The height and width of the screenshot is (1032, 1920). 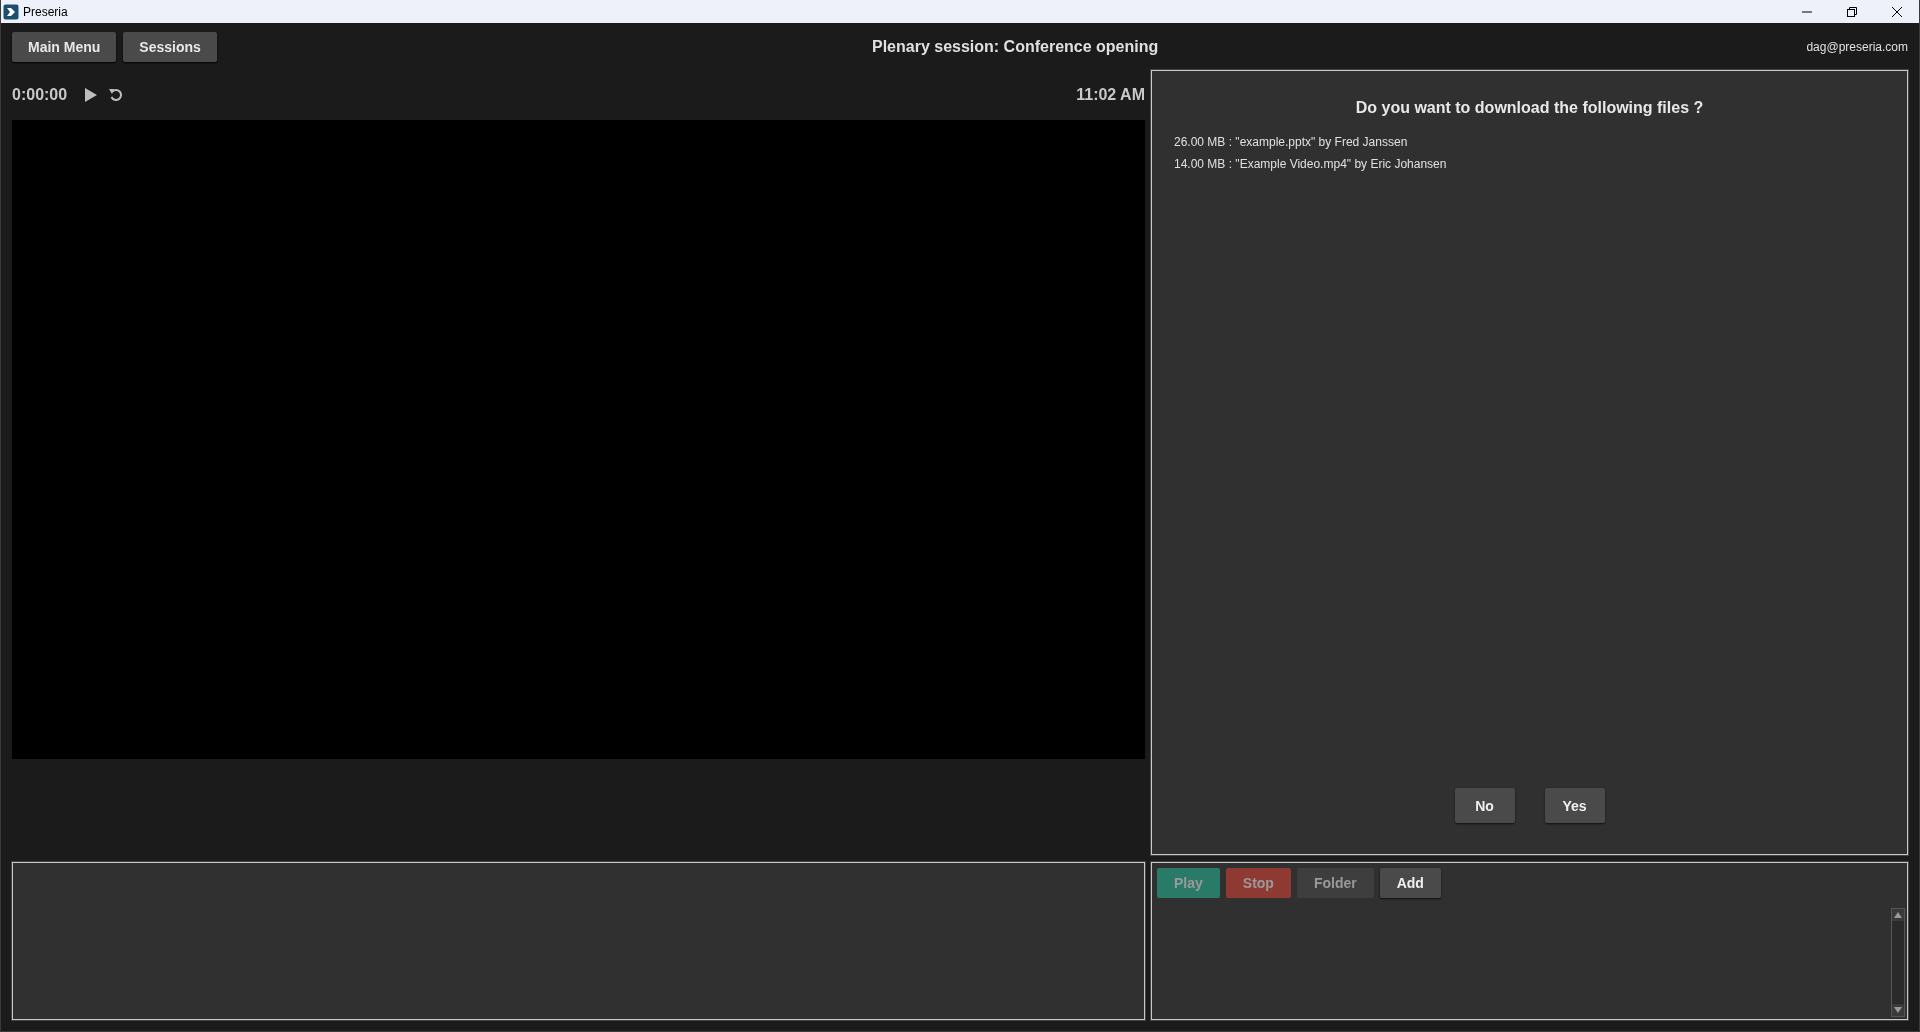 I want to click on dialog-question: Do you want to download the following files ?, so click(x=1529, y=108).